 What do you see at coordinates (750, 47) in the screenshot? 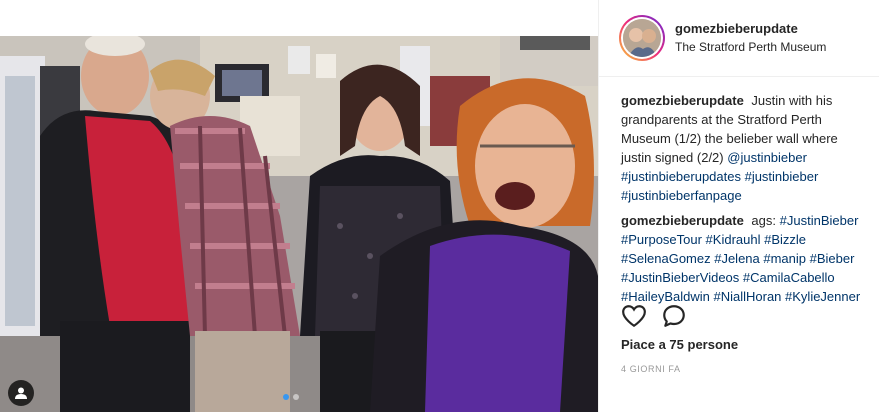
I see `location-link: The Stratford Perth Museum` at bounding box center [750, 47].